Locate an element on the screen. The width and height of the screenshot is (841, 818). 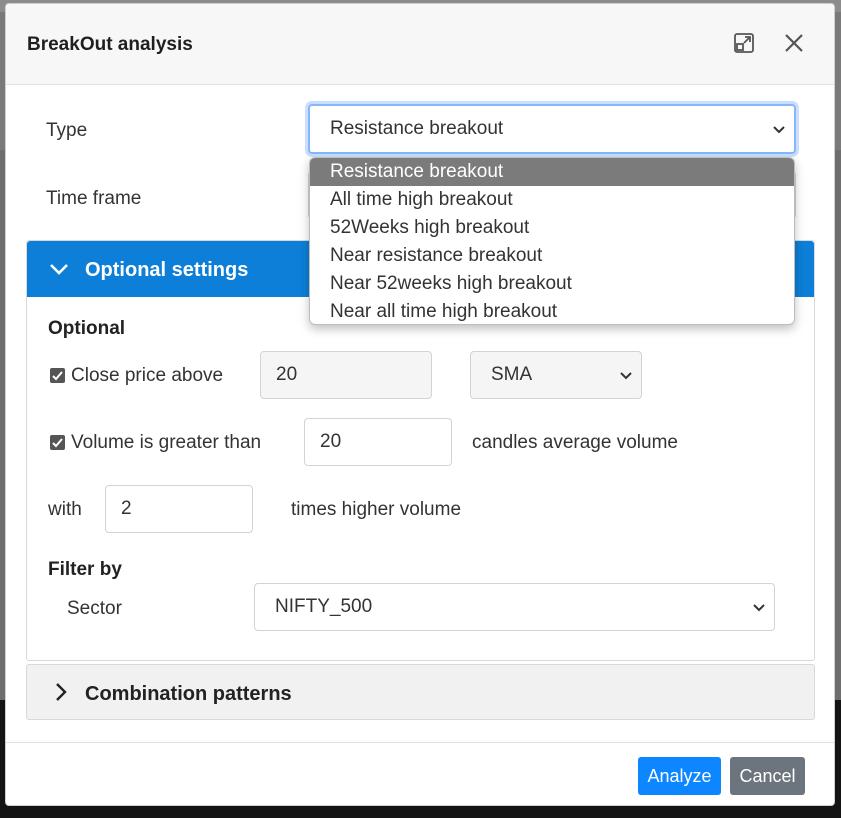
close-price-checkbox is located at coordinates (57, 375).